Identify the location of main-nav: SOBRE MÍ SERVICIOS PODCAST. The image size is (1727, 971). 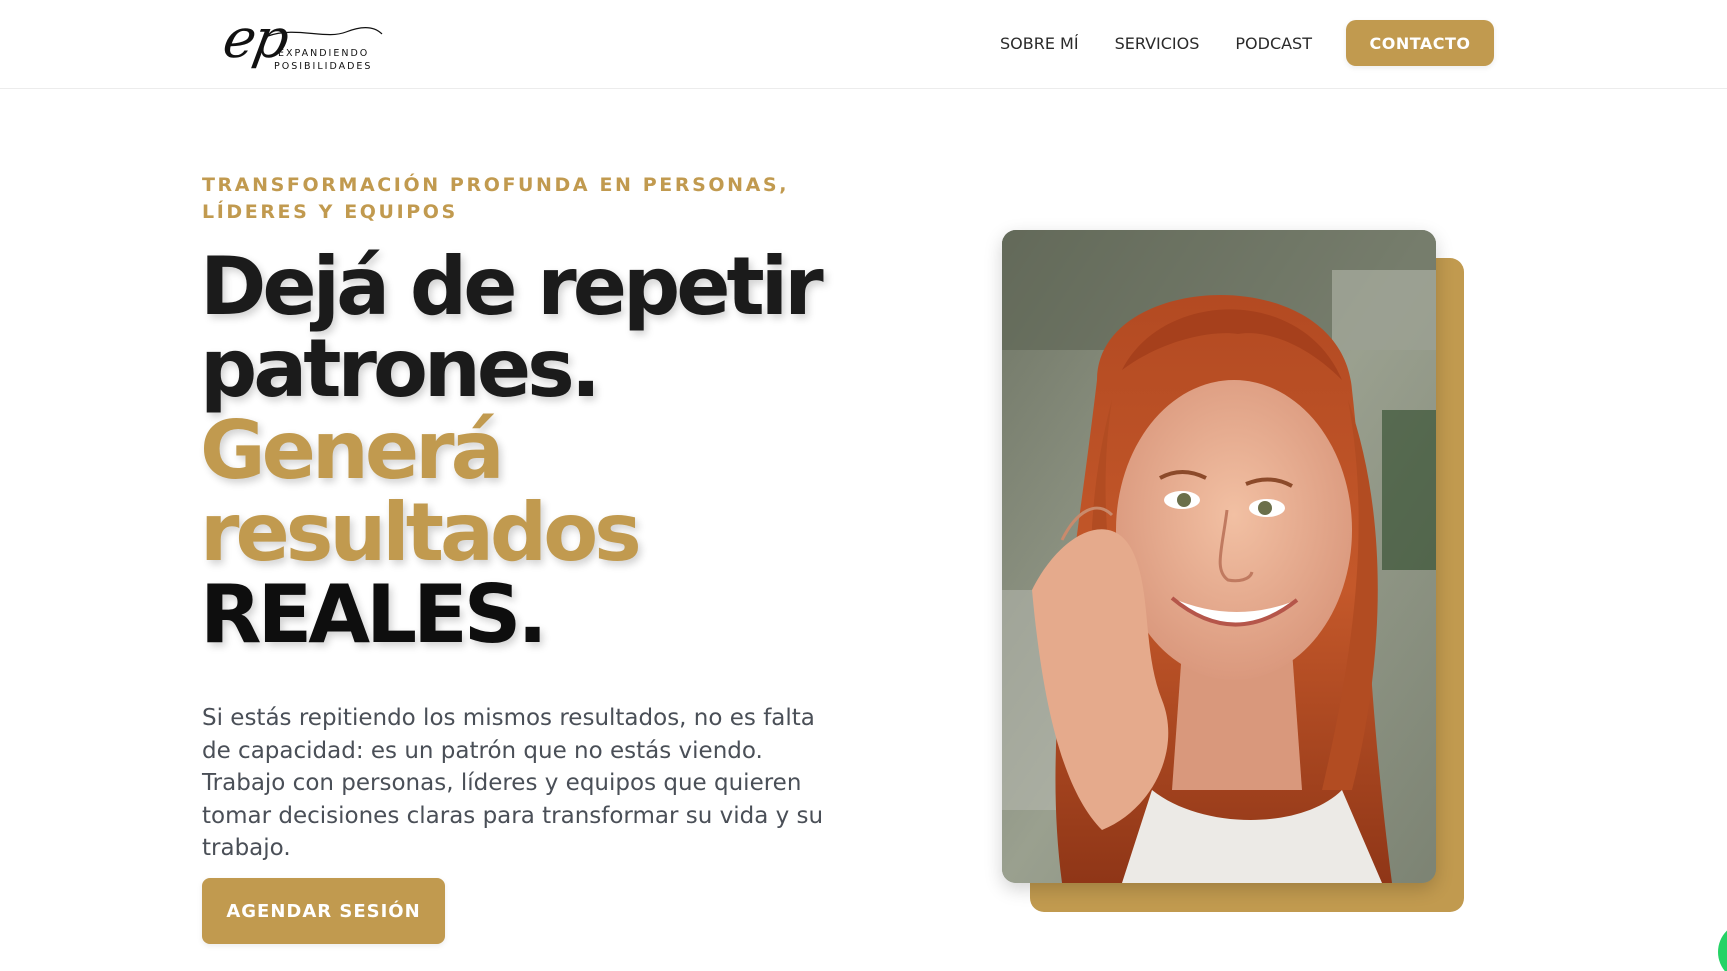
(1174, 43).